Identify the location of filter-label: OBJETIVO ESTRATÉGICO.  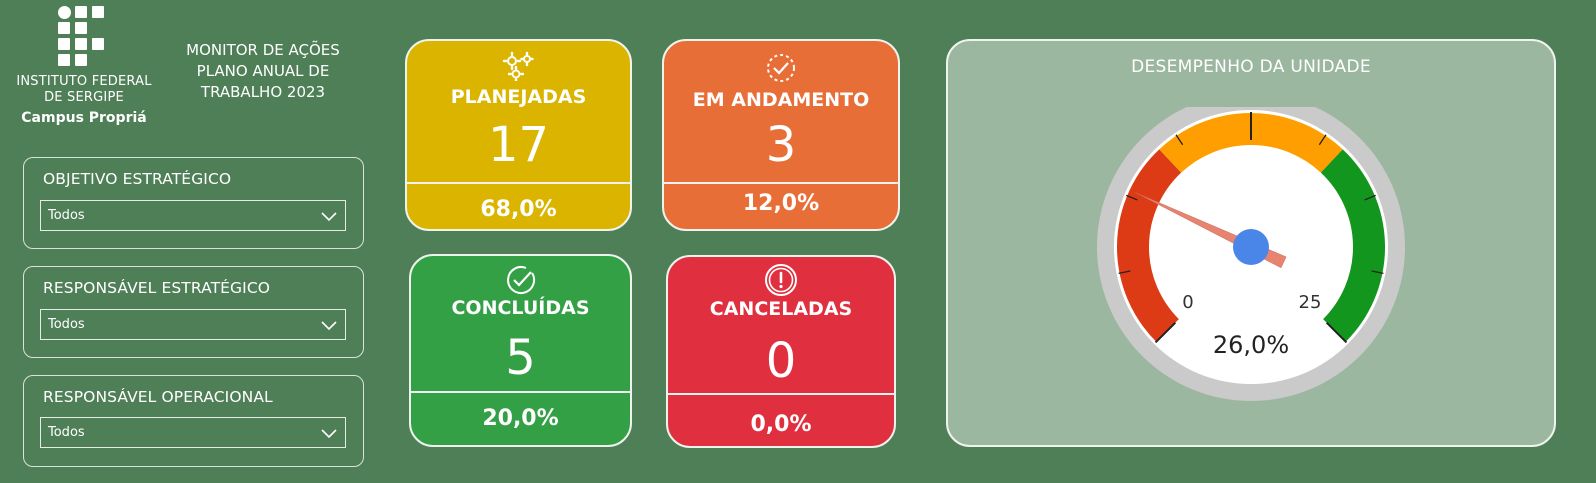
(137, 179).